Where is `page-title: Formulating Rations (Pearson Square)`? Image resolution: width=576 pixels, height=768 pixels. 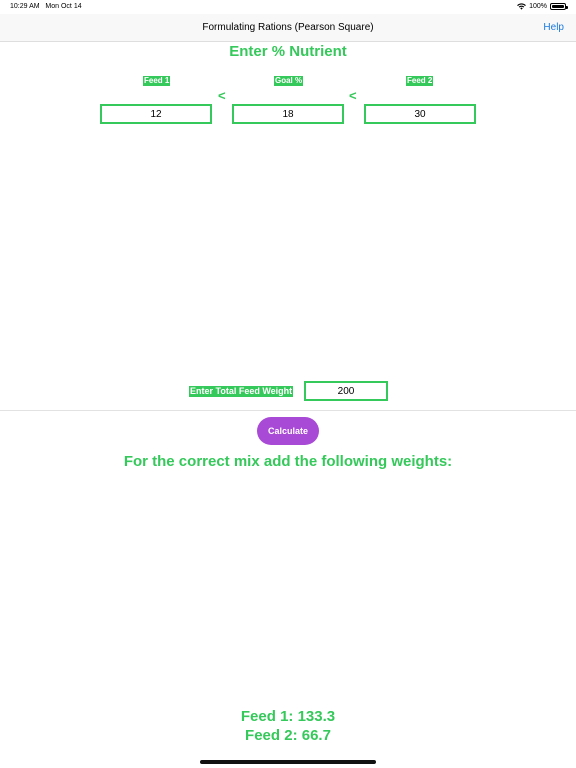
page-title: Formulating Rations (Pearson Square) is located at coordinates (288, 27).